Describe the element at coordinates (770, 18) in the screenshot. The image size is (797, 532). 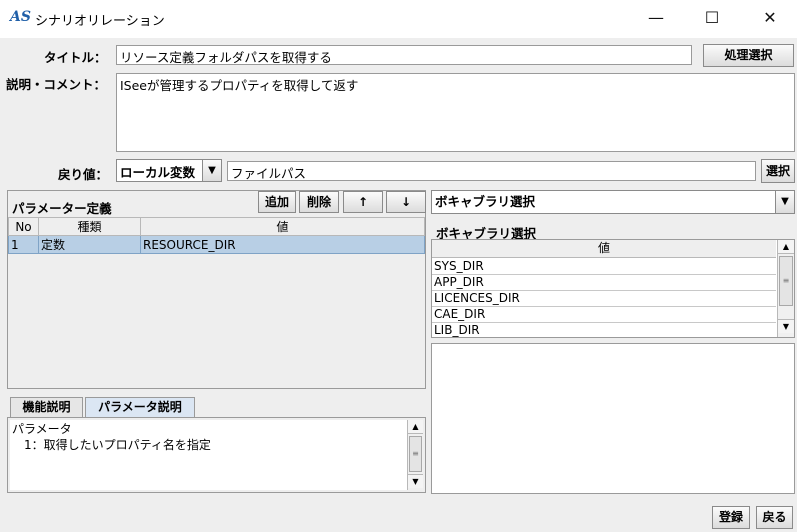
I see `close-button: ✕` at that location.